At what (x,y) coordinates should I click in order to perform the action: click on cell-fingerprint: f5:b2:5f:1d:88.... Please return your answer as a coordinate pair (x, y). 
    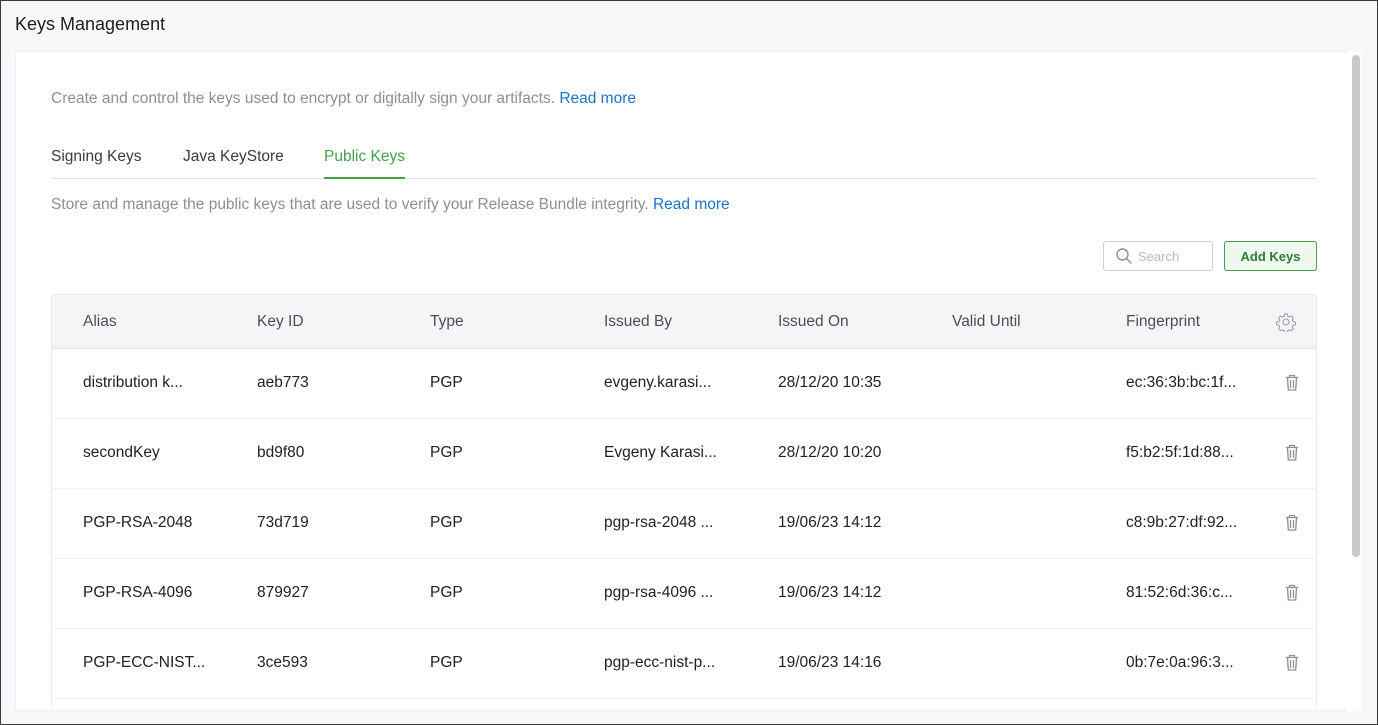
    Looking at the image, I should click on (1180, 452).